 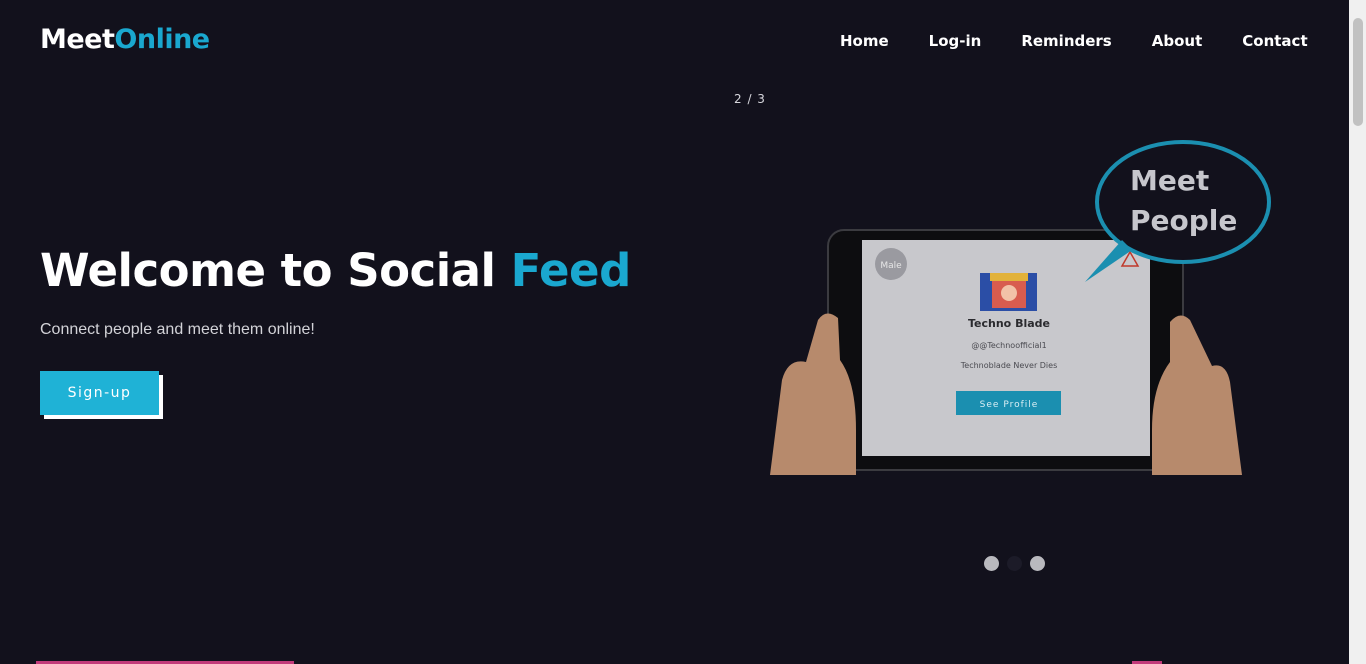 What do you see at coordinates (571, 270) in the screenshot?
I see `hero-title-accent: Feed` at bounding box center [571, 270].